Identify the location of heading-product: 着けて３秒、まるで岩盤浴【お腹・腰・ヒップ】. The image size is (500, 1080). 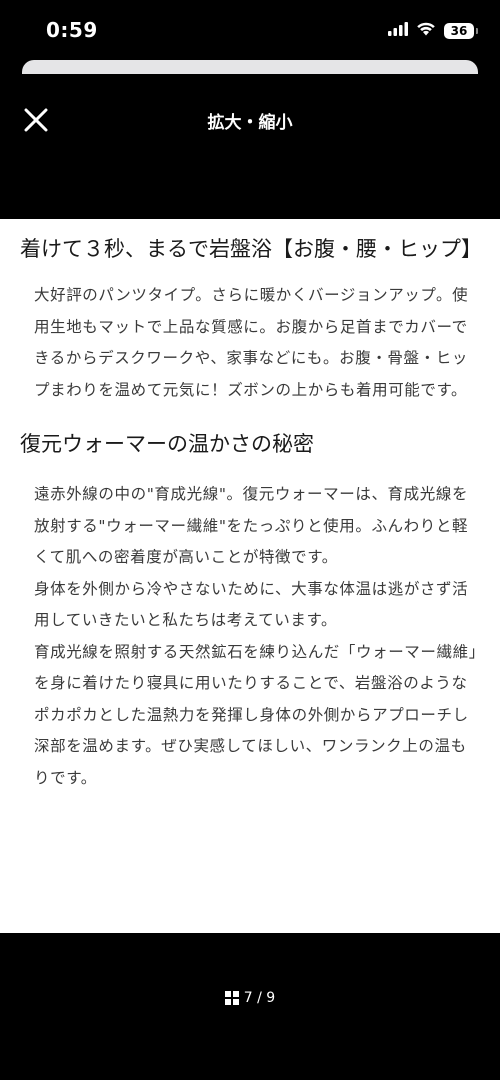
(251, 249).